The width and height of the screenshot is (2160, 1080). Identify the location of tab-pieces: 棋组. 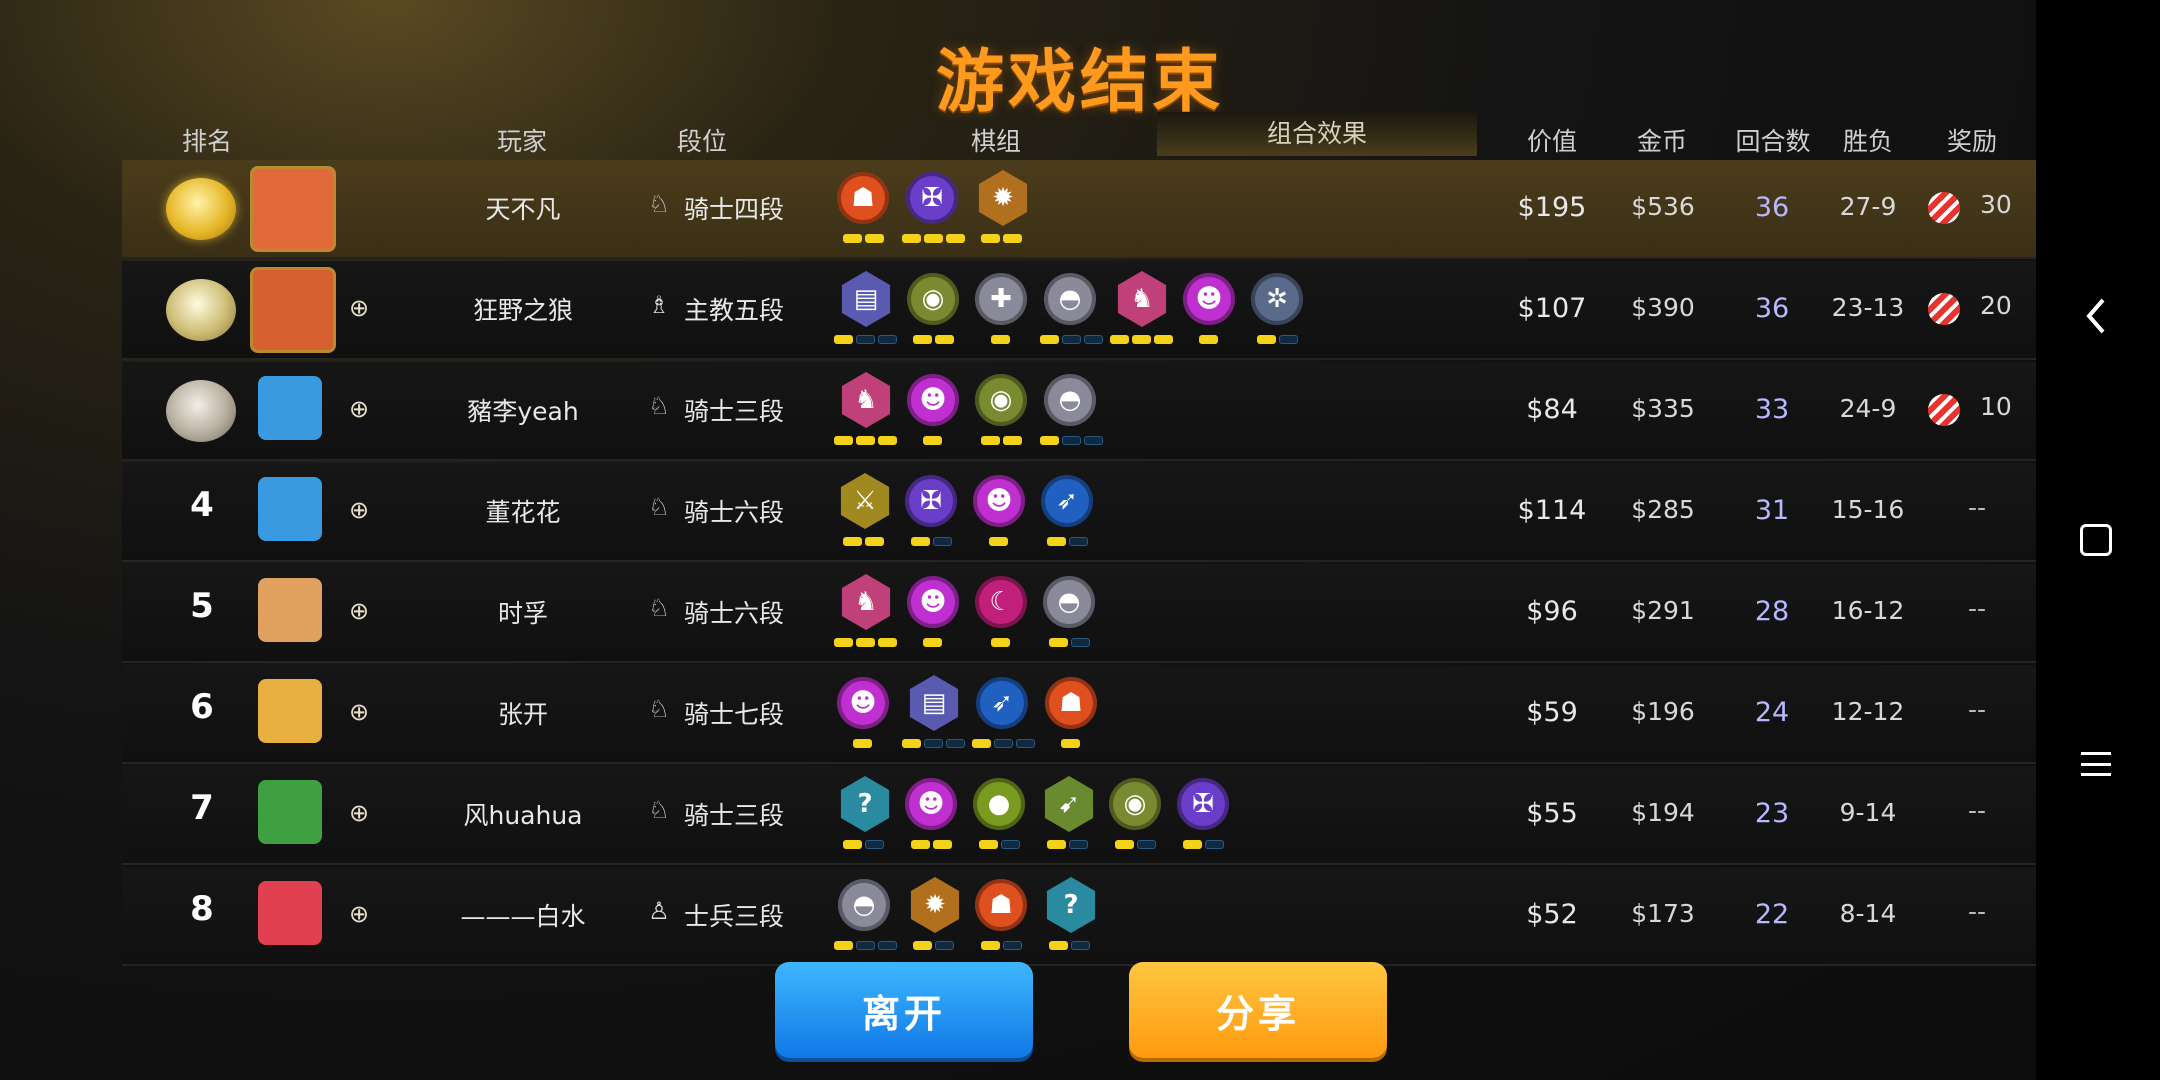
(996, 140).